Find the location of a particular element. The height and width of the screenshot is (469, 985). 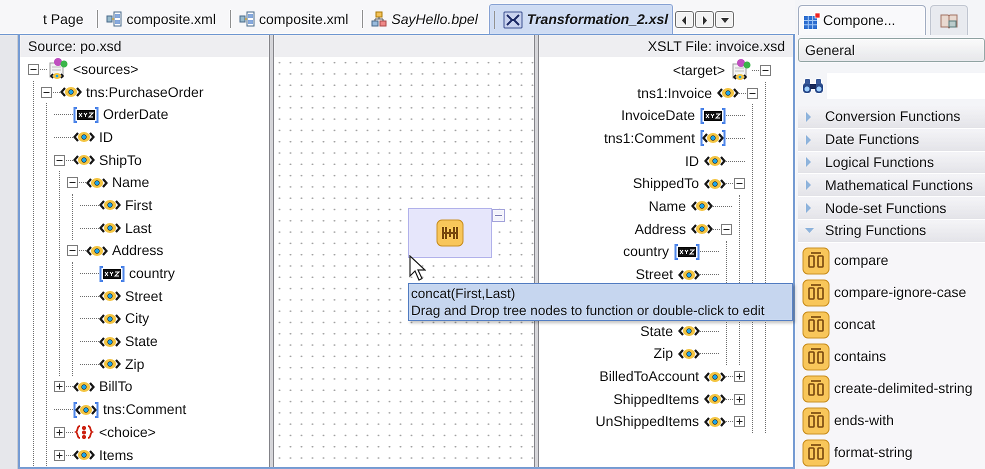

transform-icon is located at coordinates (512, 19).